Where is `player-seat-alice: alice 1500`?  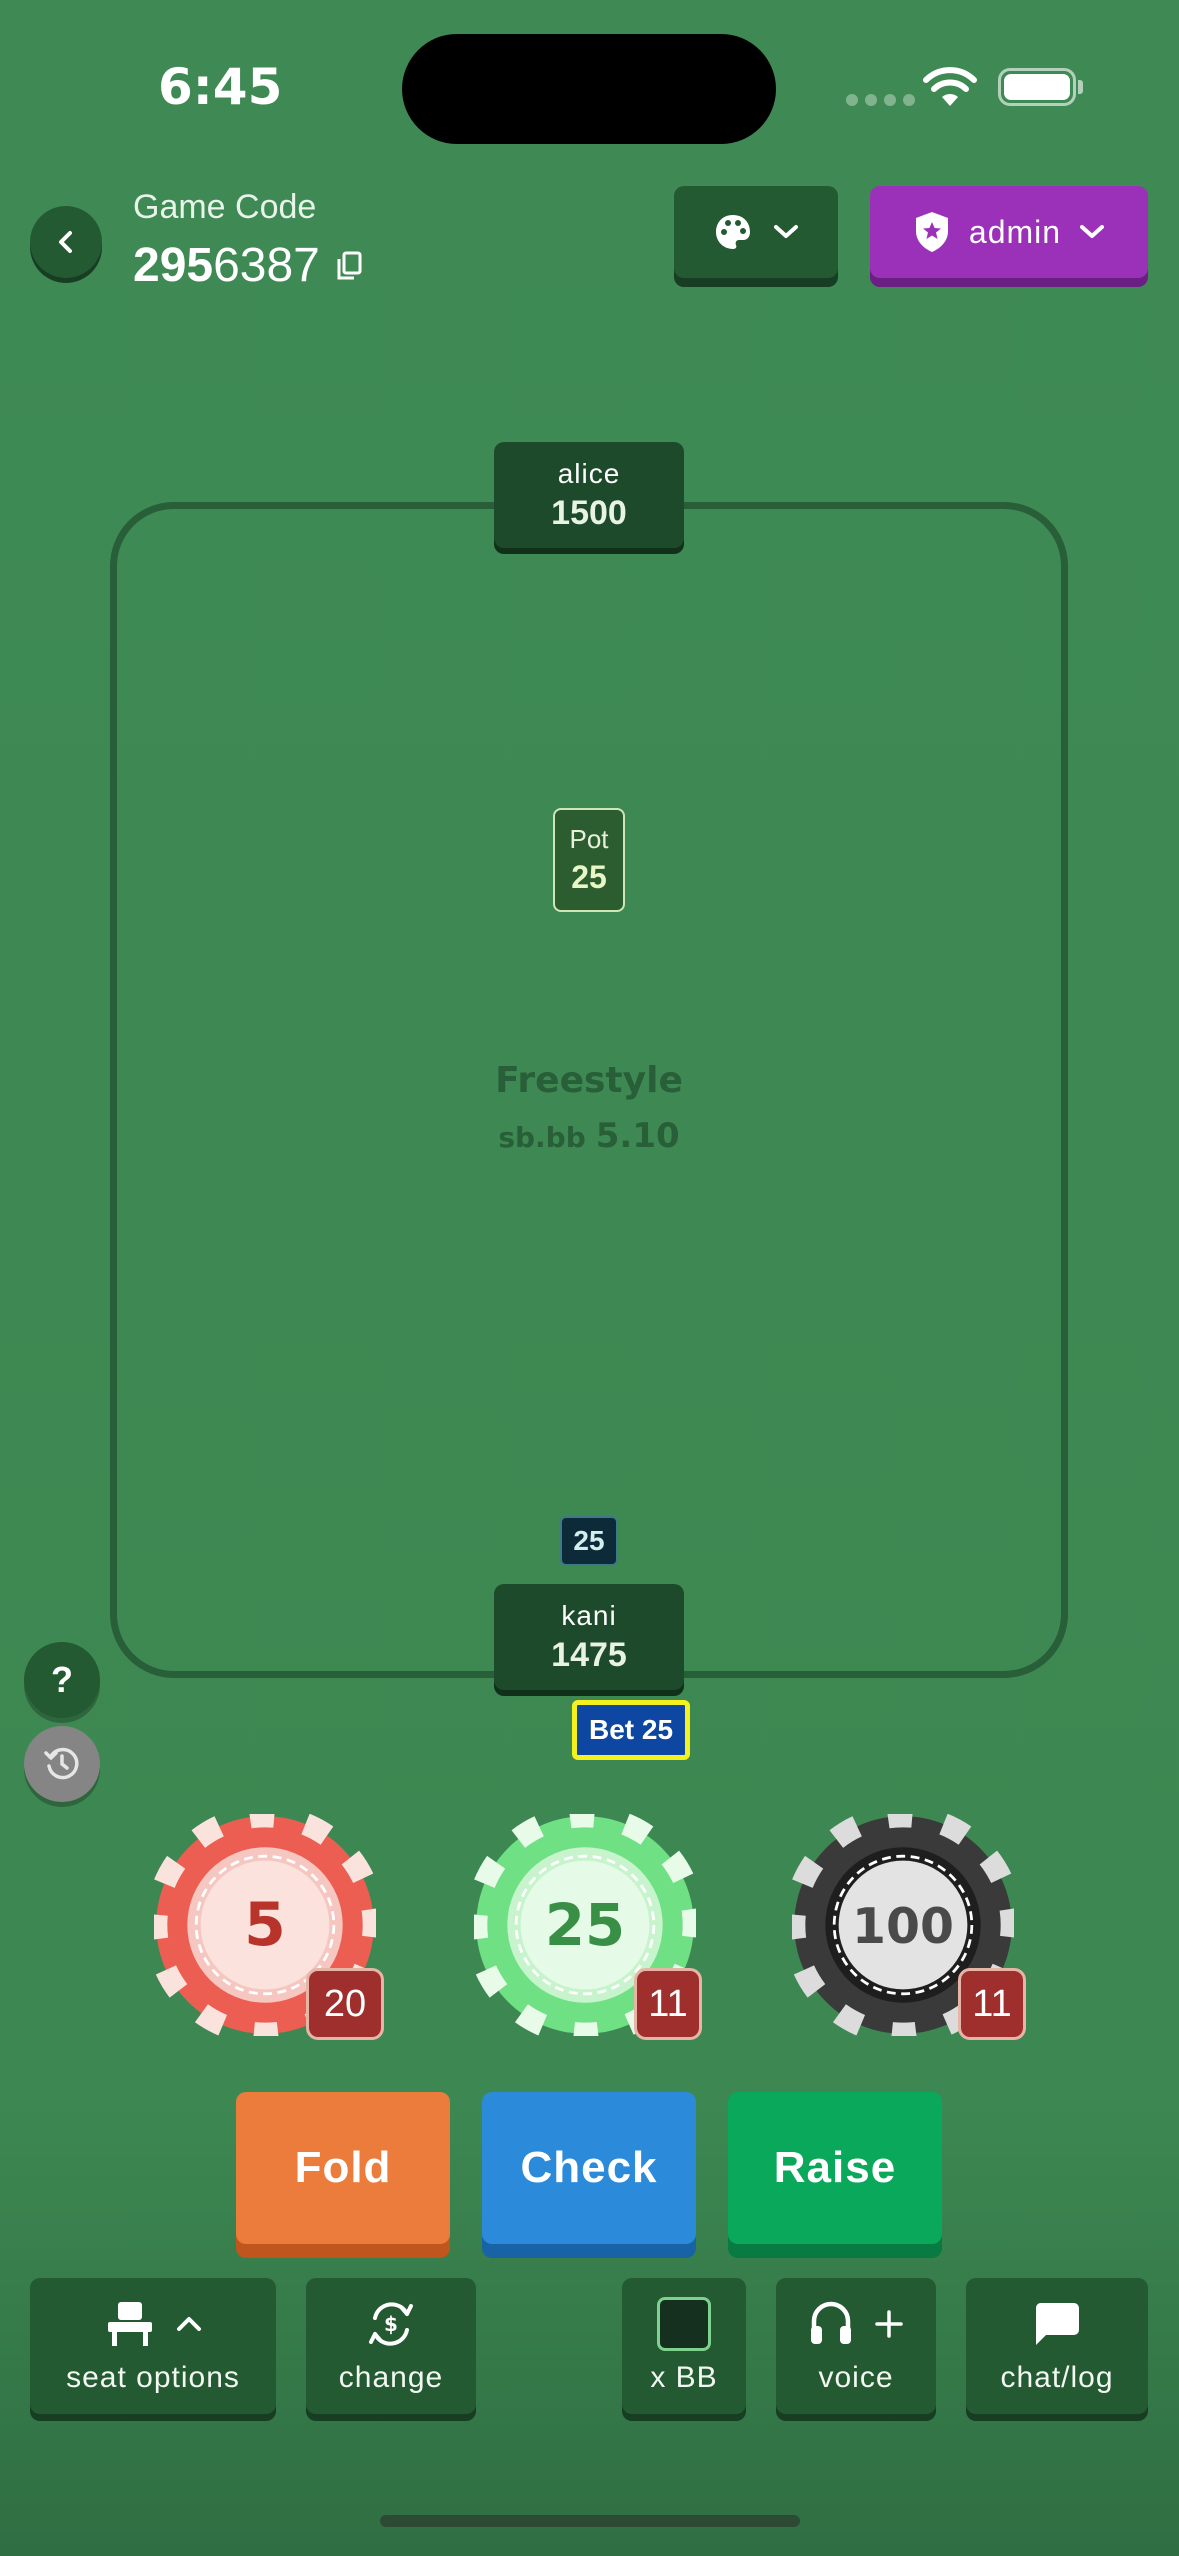 player-seat-alice: alice 1500 is located at coordinates (589, 495).